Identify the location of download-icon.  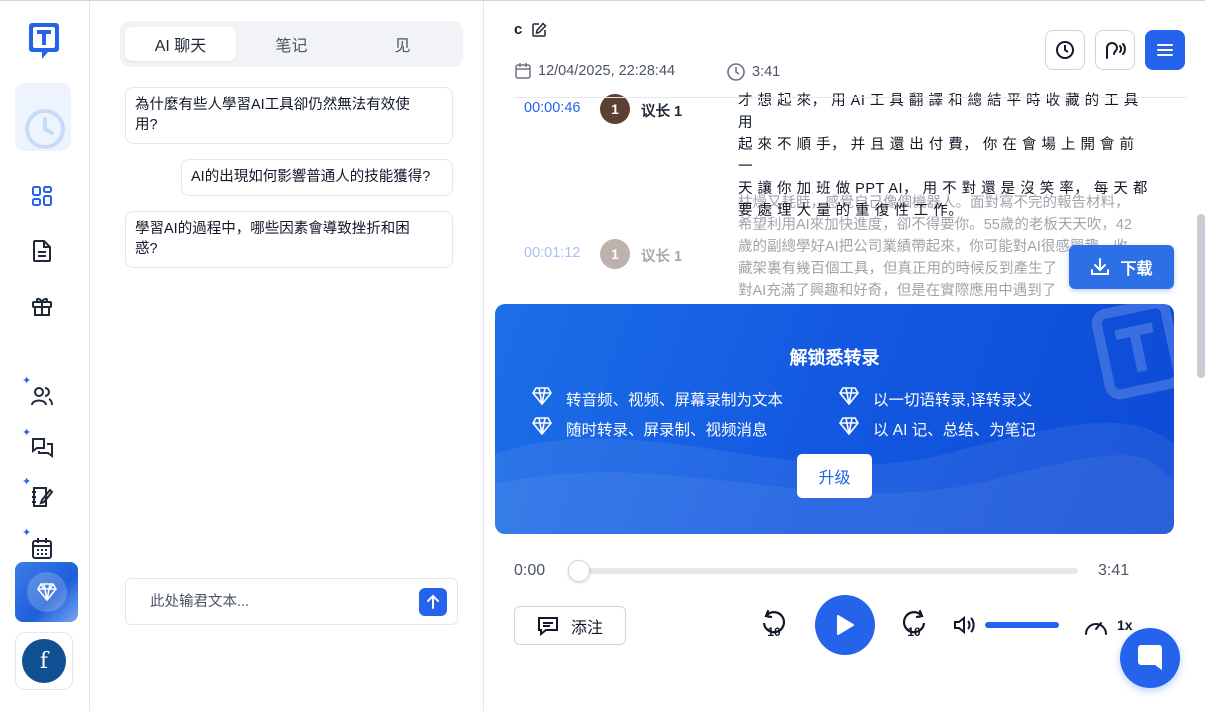
(1100, 266).